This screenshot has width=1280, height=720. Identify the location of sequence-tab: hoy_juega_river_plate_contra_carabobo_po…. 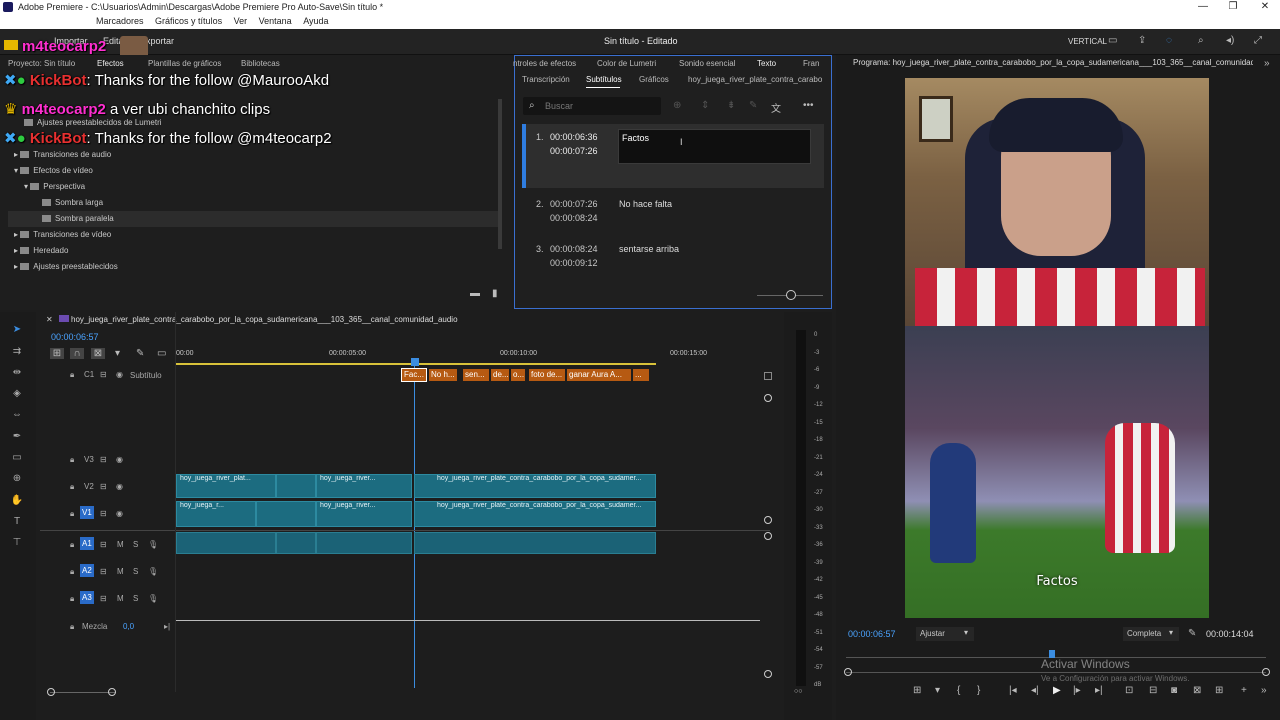
(264, 319).